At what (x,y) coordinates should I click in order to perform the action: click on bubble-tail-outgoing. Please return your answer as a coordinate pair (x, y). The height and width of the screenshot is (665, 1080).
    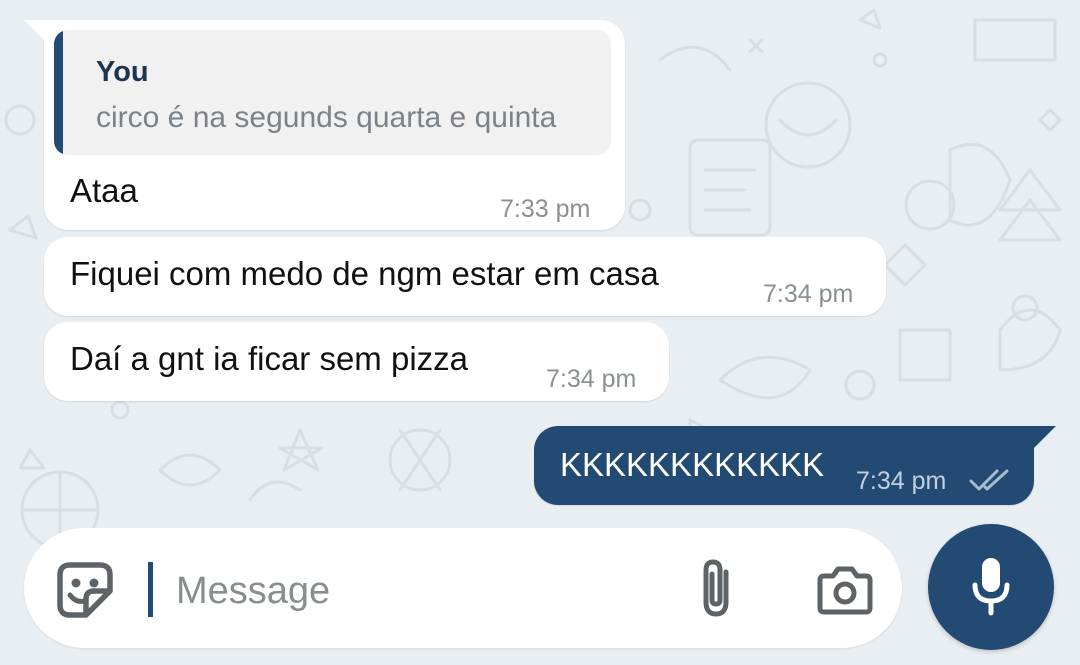
    Looking at the image, I should click on (1044, 438).